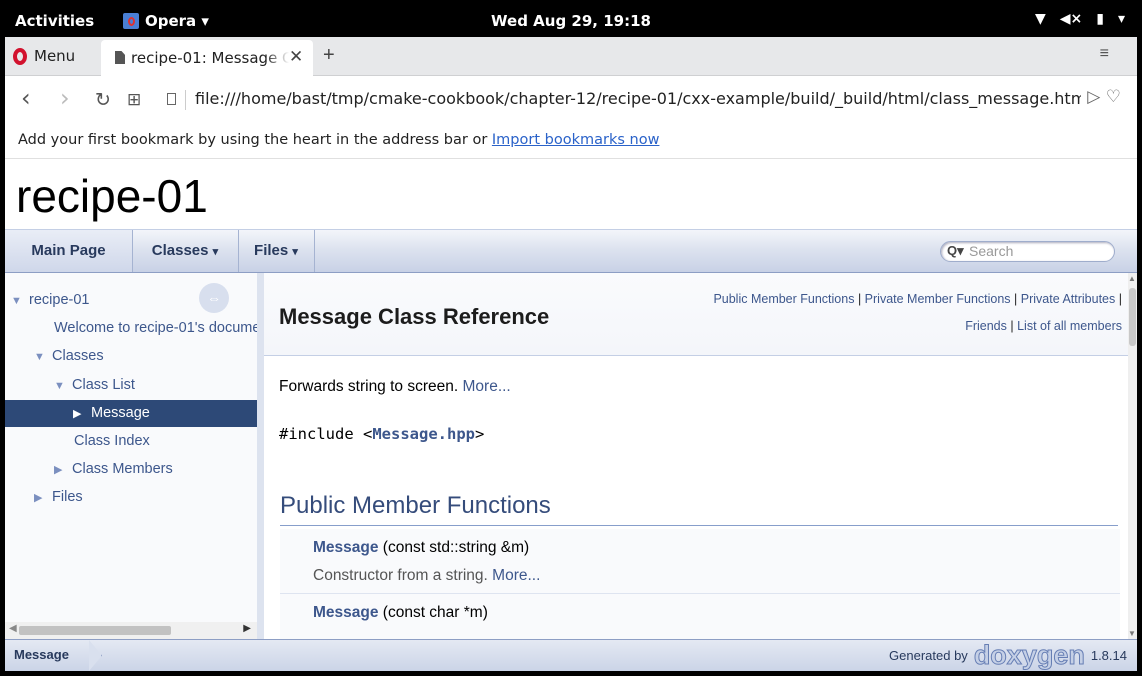 This screenshot has width=1142, height=676. I want to click on app-menu: Opera ▾, so click(166, 21).